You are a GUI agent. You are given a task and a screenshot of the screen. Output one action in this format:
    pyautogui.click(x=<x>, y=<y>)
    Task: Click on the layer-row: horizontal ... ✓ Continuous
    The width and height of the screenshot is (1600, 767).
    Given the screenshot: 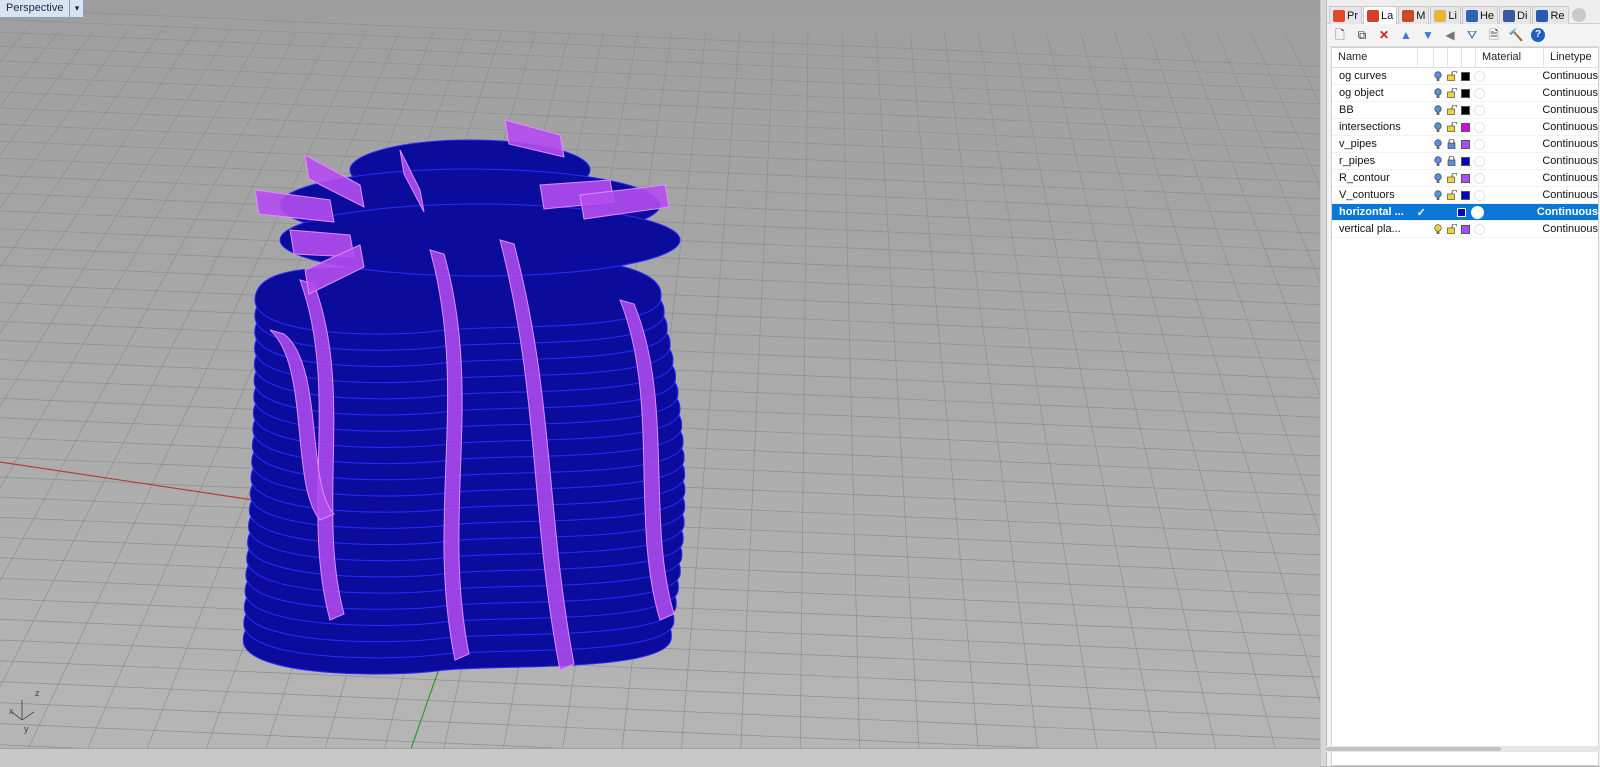 What is the action you would take?
    pyautogui.click(x=1465, y=212)
    